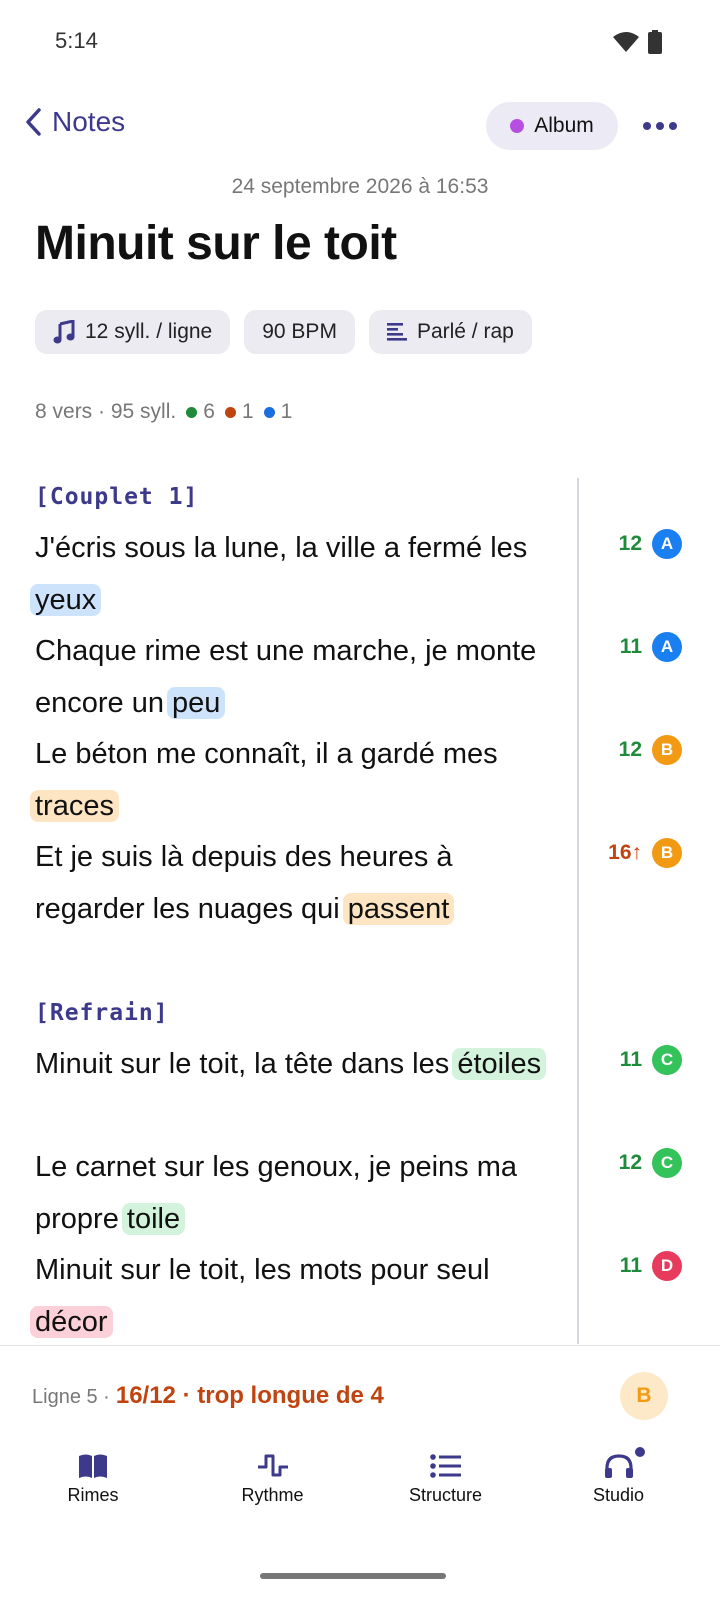  Describe the element at coordinates (106, 411) in the screenshot. I see `stats-summary: 8 vers · 95 syll.` at that location.